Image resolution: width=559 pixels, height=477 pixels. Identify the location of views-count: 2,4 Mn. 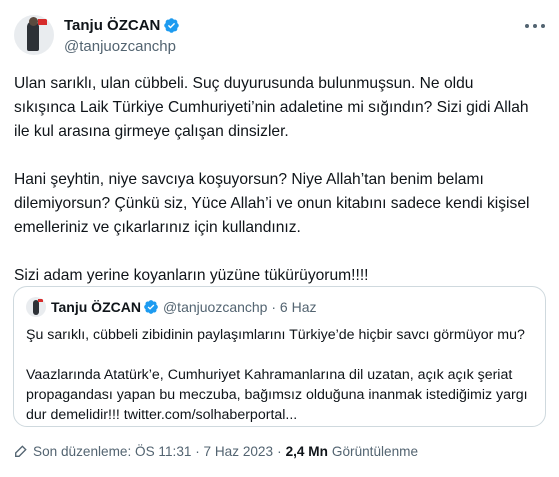
(306, 451).